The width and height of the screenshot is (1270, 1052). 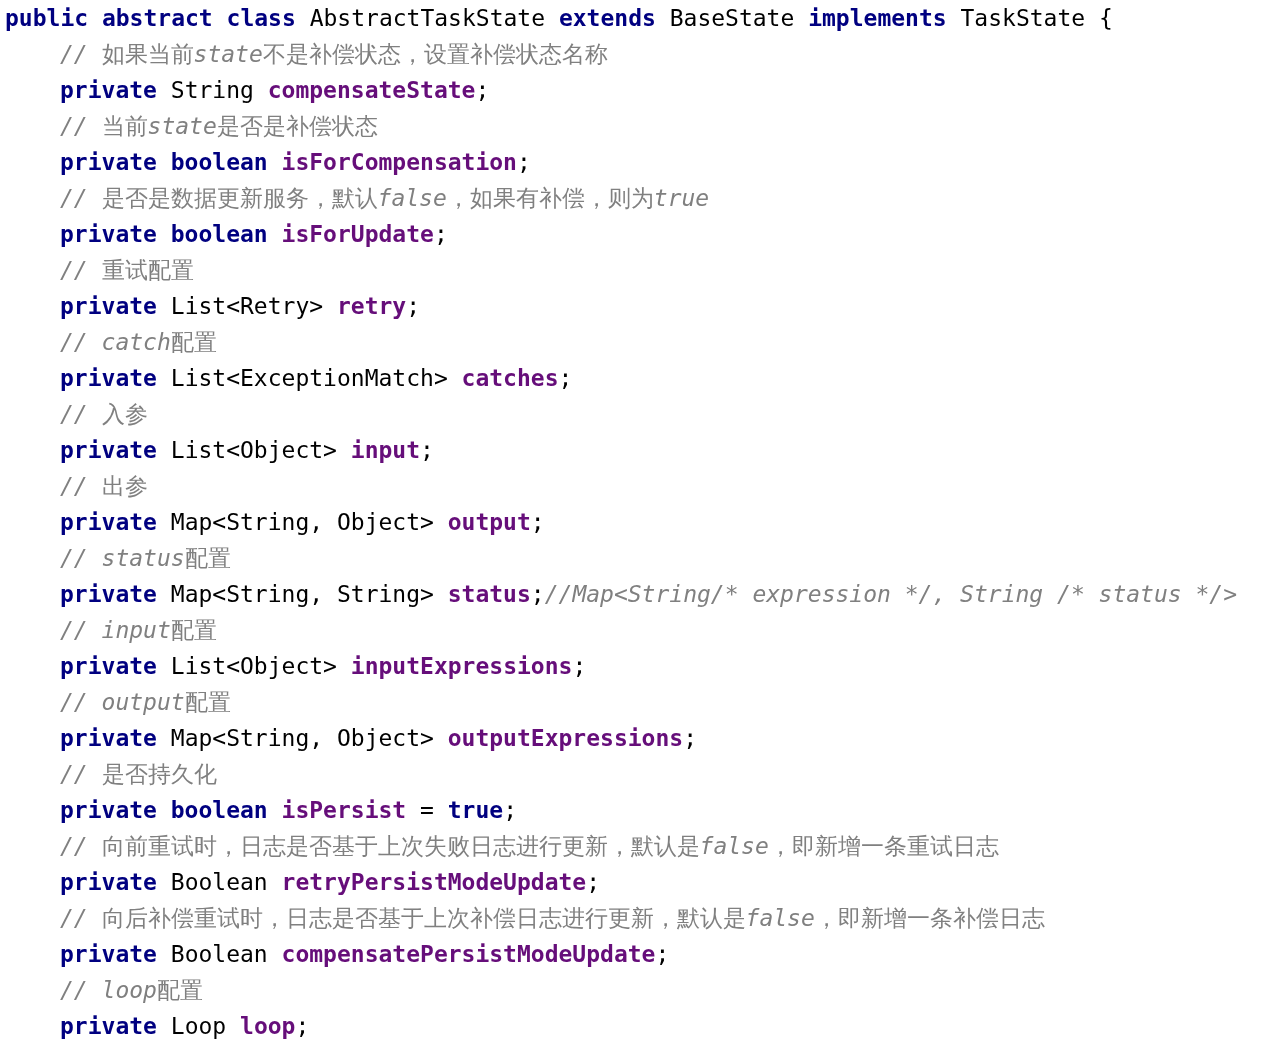 I want to click on code-comment: // 是否持久化, so click(x=138, y=774).